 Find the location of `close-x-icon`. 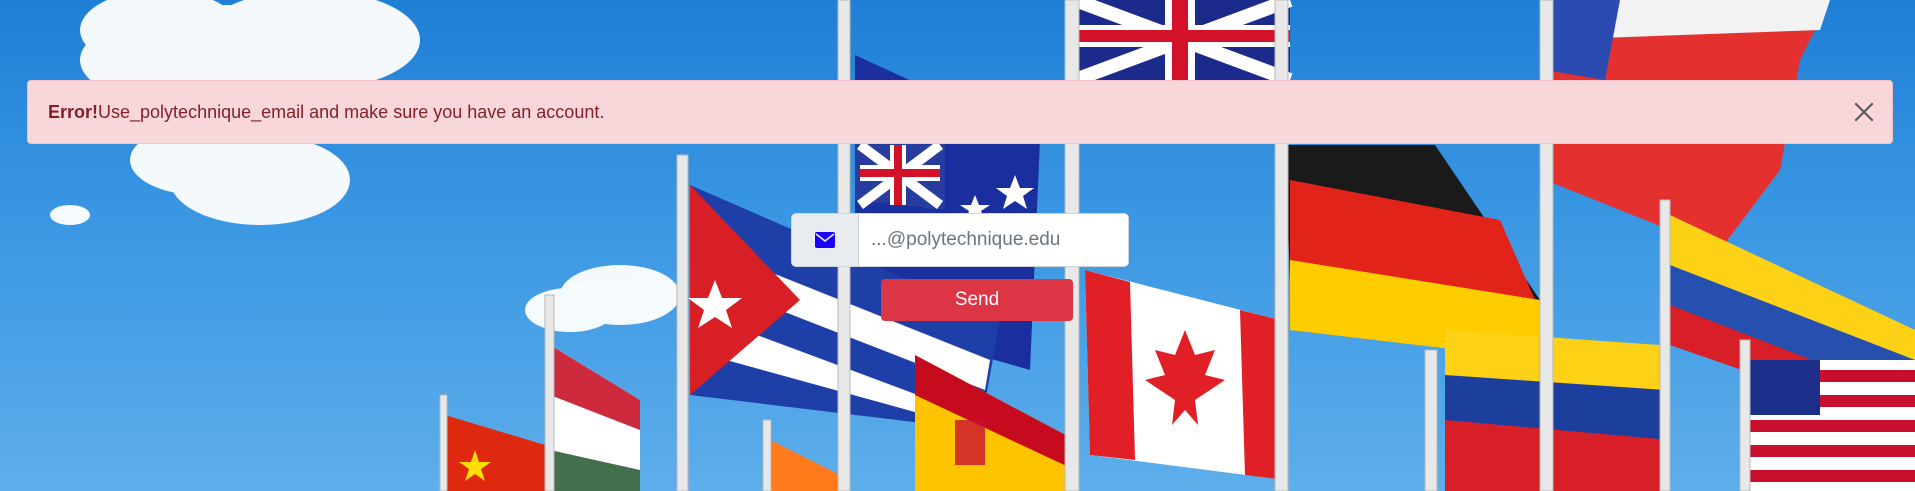

close-x-icon is located at coordinates (1864, 112).